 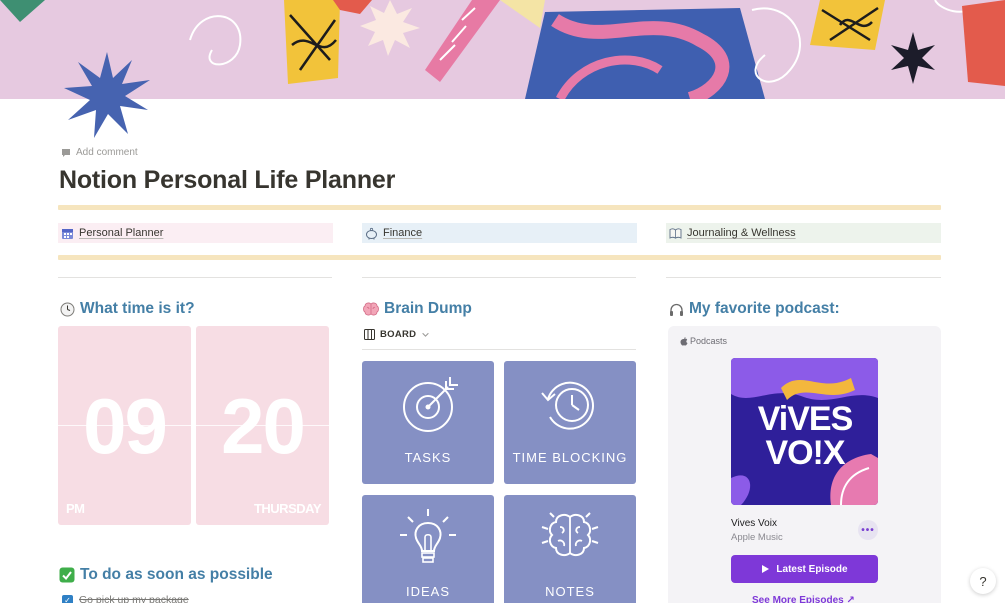 I want to click on ellipsis-icon: •••, so click(x=868, y=530).